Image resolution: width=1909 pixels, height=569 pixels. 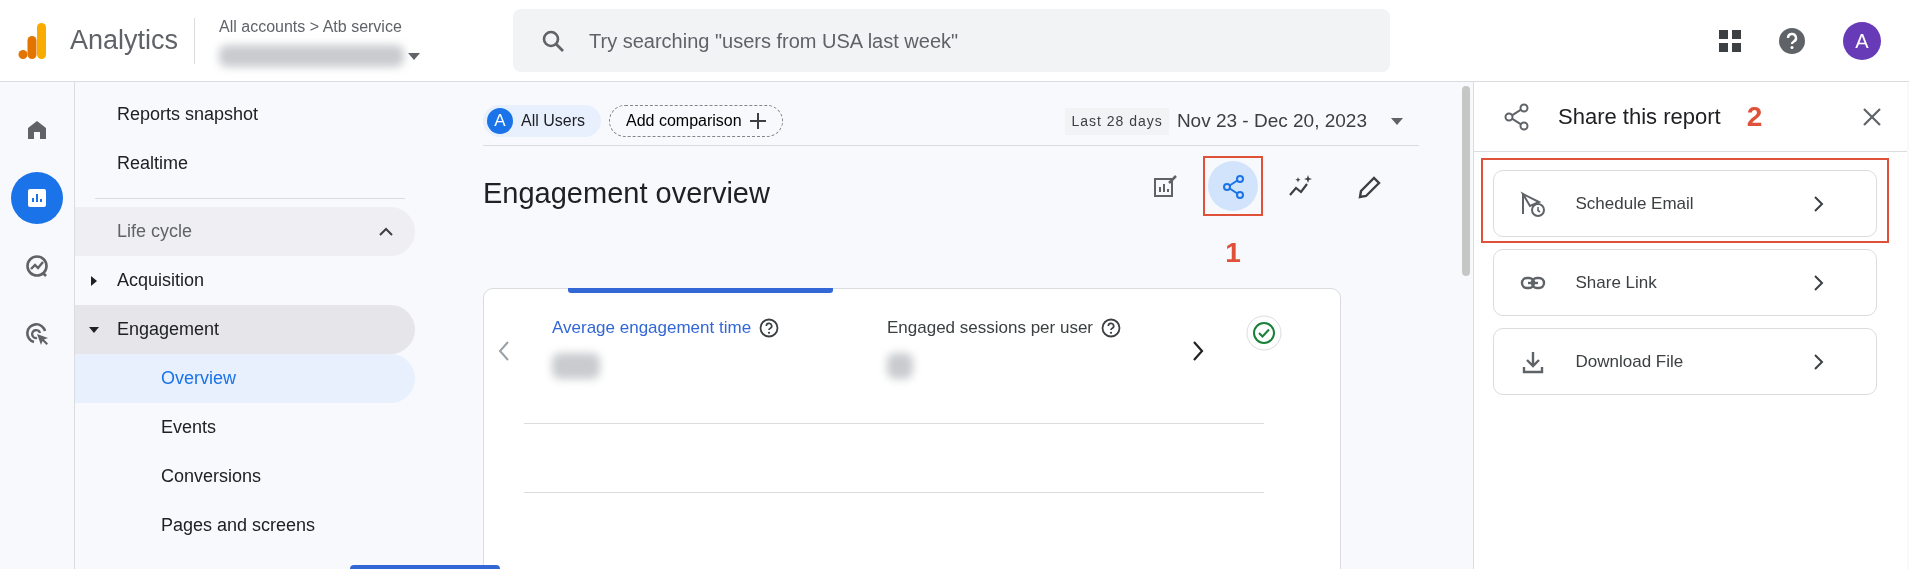 What do you see at coordinates (32, 40) in the screenshot?
I see `analytics-logo` at bounding box center [32, 40].